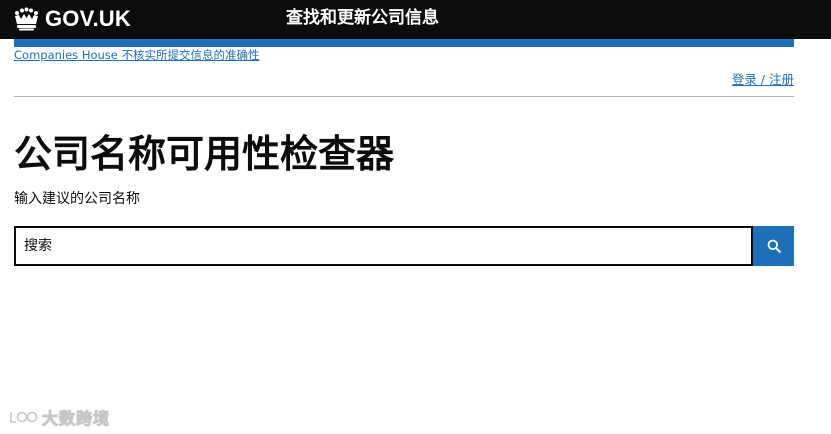 The image size is (831, 434). I want to click on search-hint: 输入建议的公司名称, so click(77, 199).